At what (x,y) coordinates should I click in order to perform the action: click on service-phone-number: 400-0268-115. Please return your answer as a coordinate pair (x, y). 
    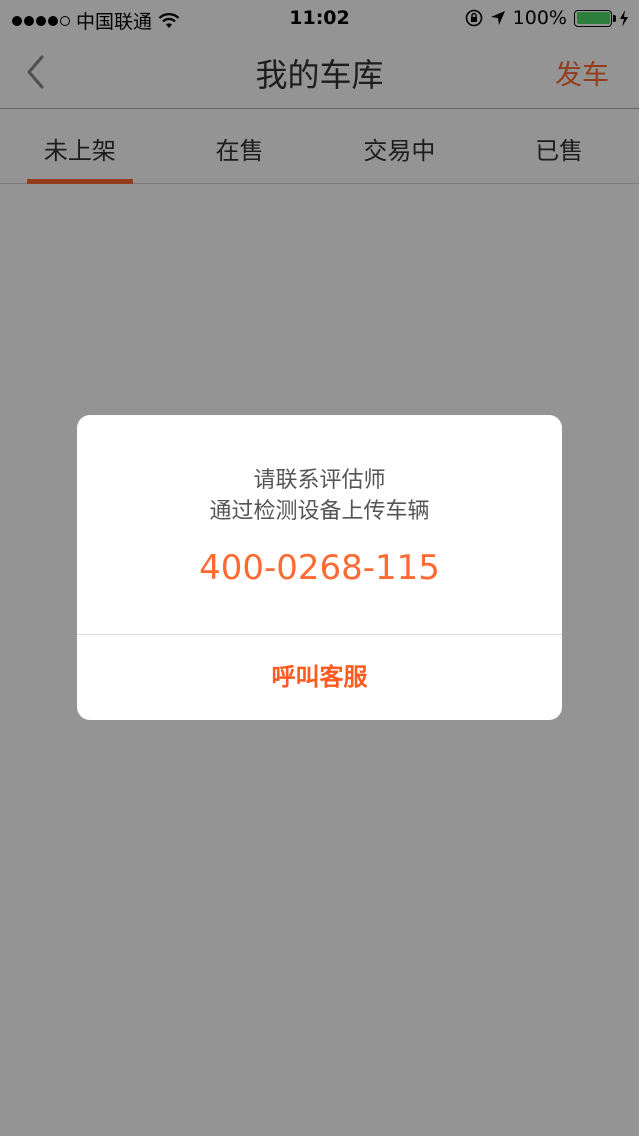
    Looking at the image, I should click on (319, 568).